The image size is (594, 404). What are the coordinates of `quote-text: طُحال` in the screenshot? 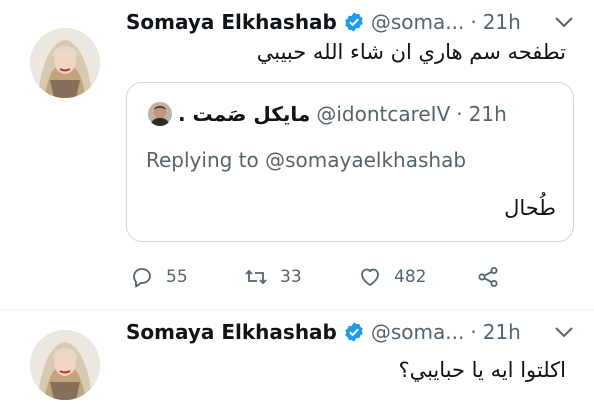 It's located at (530, 208).